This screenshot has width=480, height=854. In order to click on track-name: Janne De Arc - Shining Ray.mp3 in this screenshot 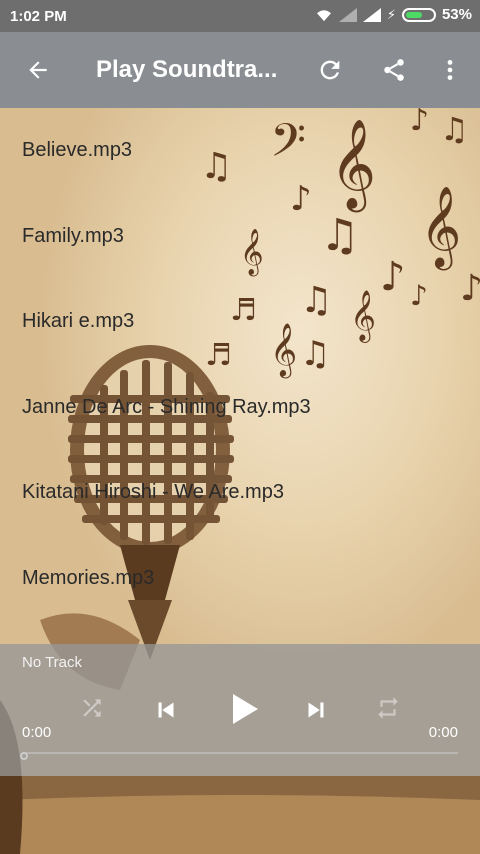, I will do `click(166, 406)`.